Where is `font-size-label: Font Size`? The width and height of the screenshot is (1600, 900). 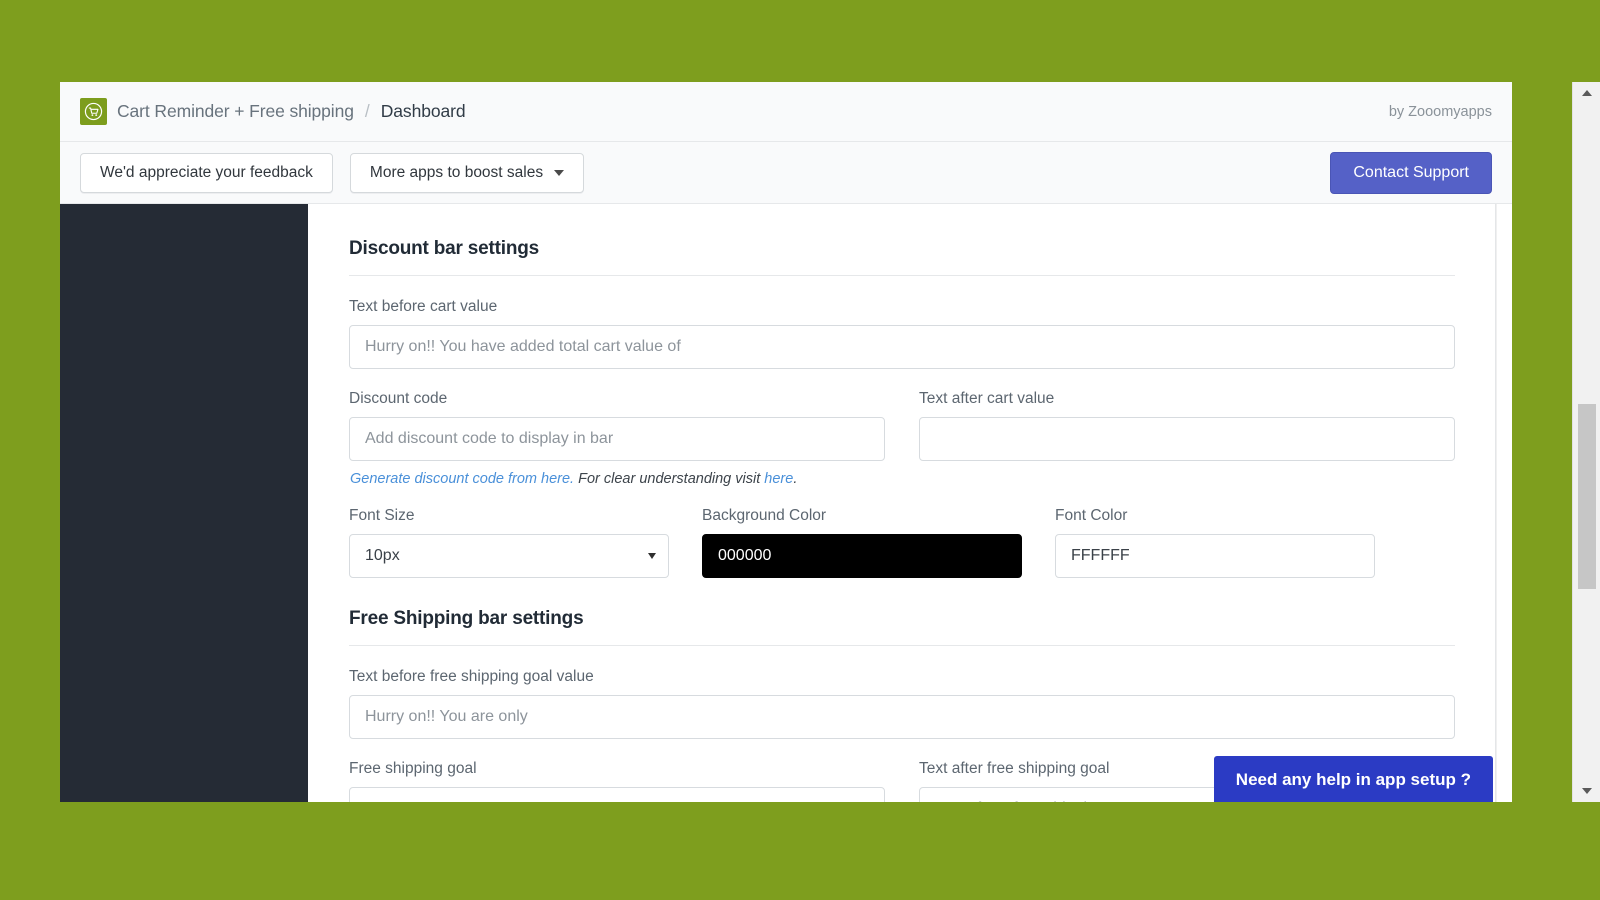
font-size-label: Font Size is located at coordinates (382, 515).